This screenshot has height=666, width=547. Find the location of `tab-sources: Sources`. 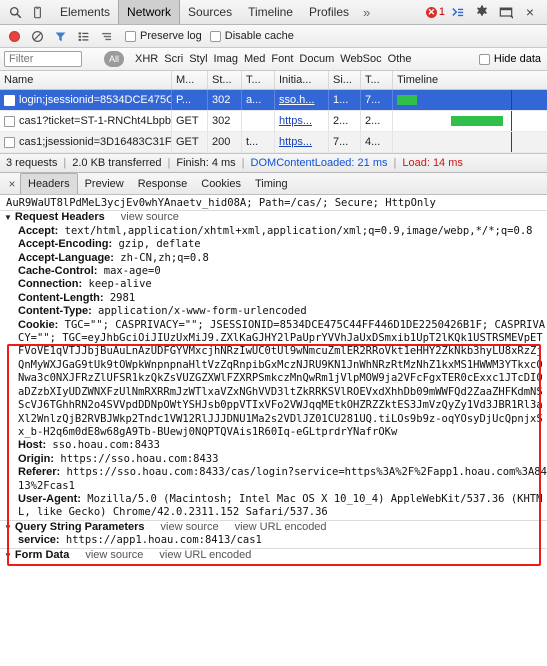

tab-sources: Sources is located at coordinates (210, 12).